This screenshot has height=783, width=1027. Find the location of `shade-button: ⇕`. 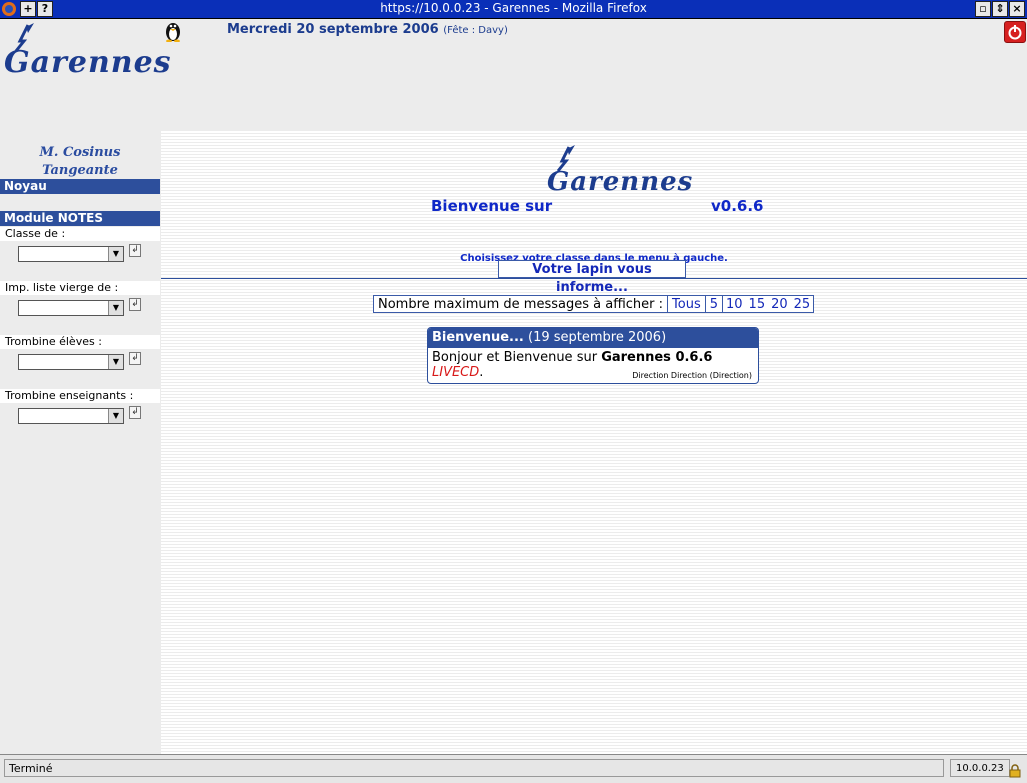

shade-button: ⇕ is located at coordinates (1000, 9).